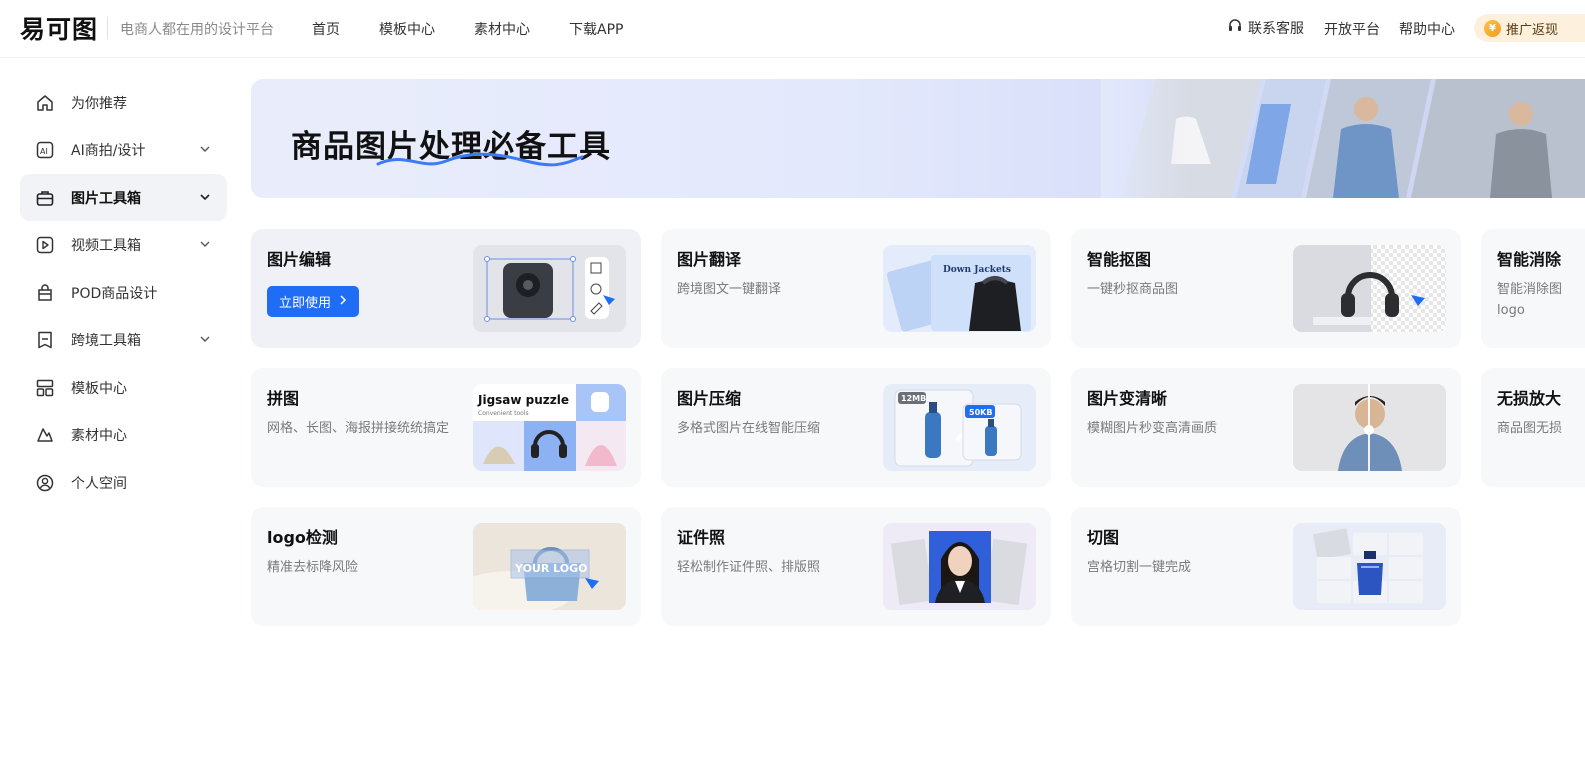 Image resolution: width=1585 pixels, height=759 pixels. I want to click on sidebar-item-video-toolbox: 视频工具箱, so click(123, 244).